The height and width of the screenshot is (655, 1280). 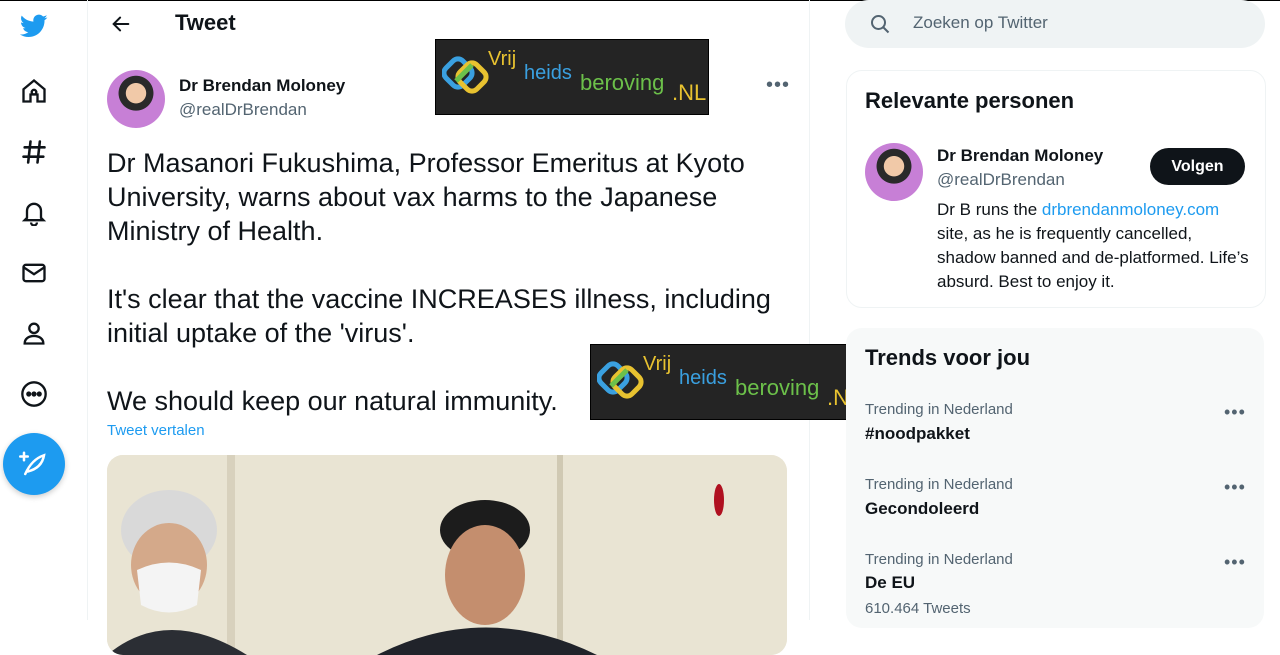 I want to click on back-arrow-button, so click(x=121, y=24).